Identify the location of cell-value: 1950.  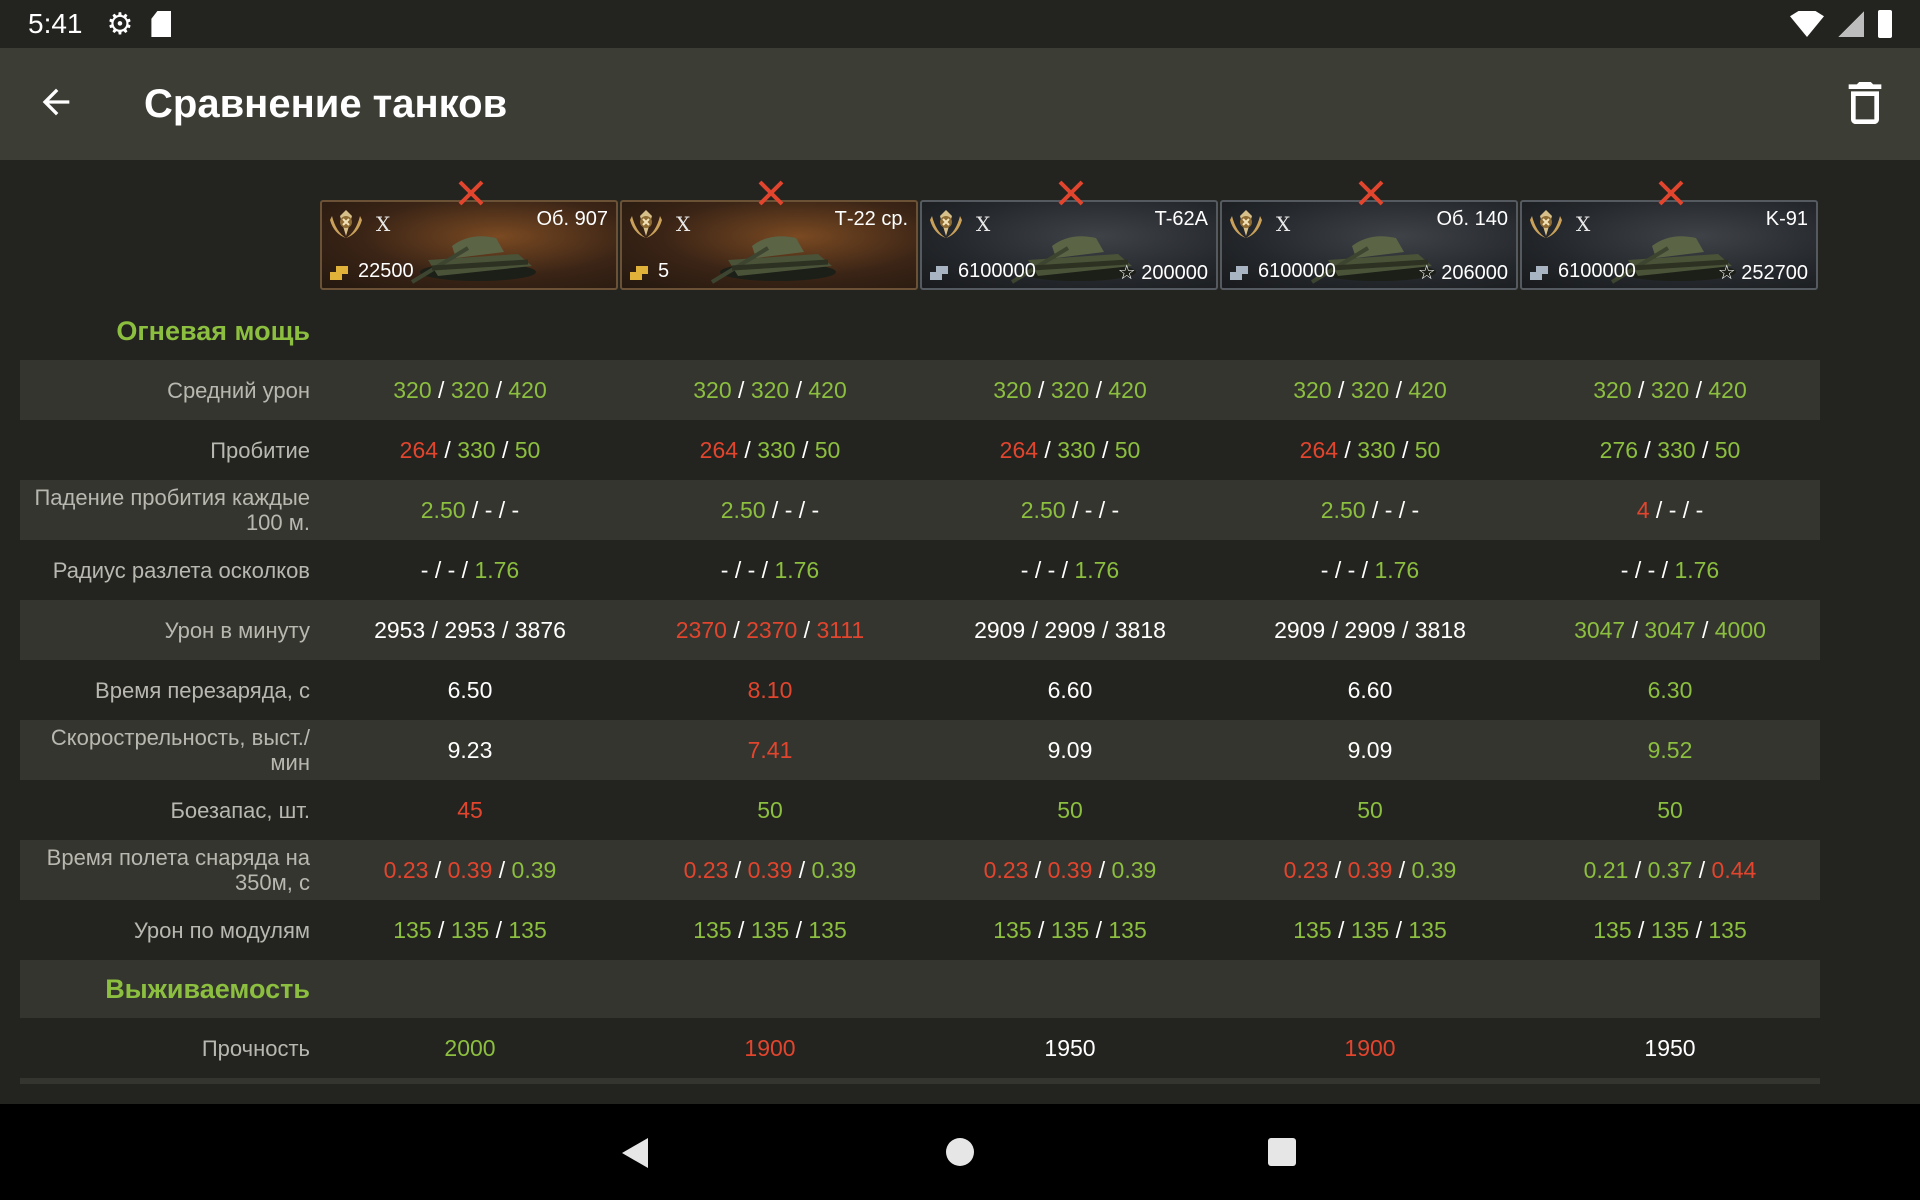
(1070, 1047).